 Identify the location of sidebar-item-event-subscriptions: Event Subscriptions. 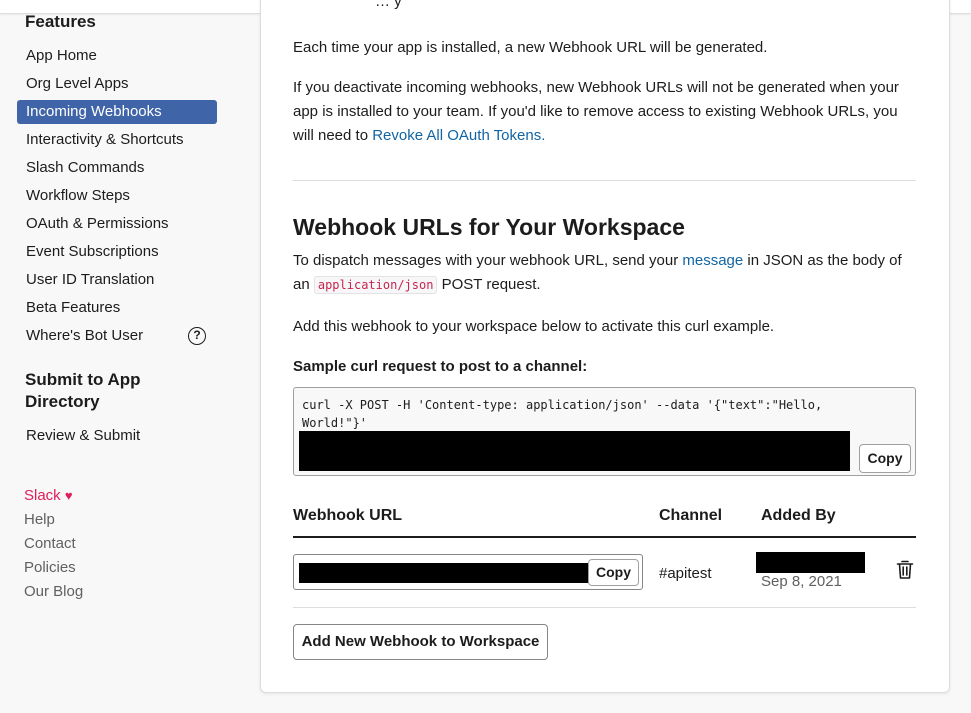
(117, 252).